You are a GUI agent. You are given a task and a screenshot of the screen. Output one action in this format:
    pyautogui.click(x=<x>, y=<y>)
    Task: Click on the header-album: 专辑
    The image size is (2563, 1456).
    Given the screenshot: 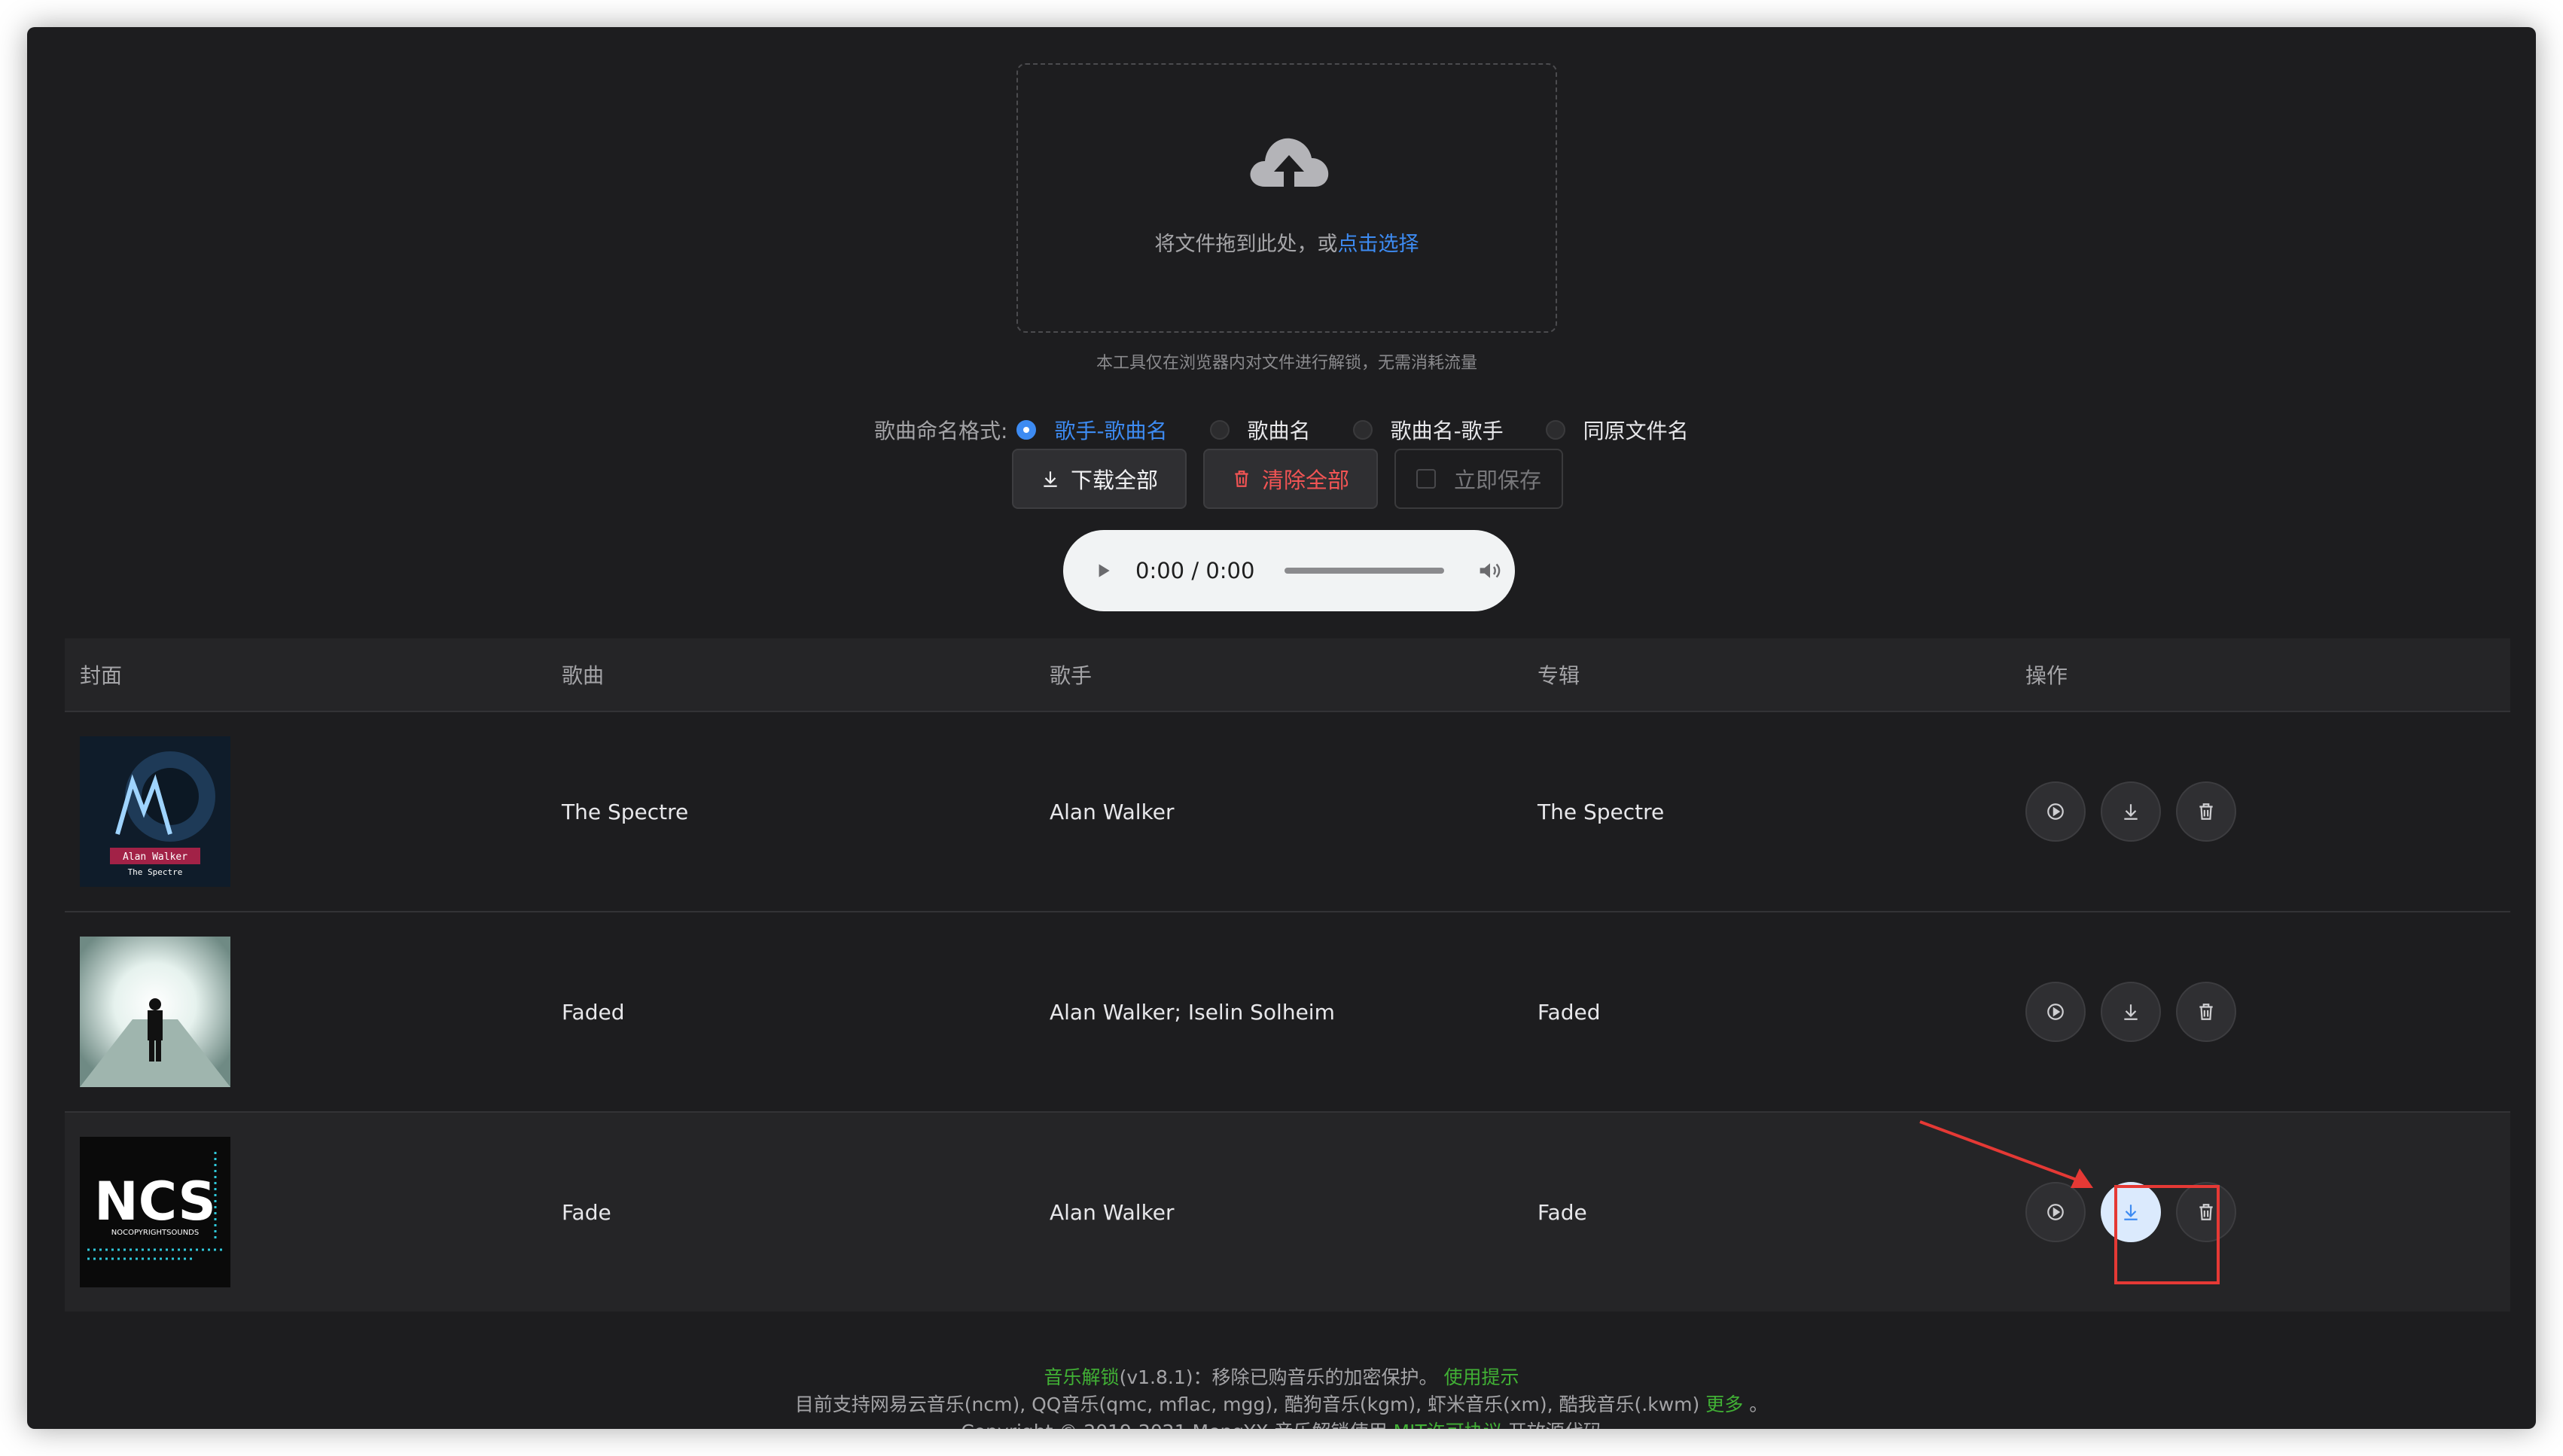 What is the action you would take?
    pyautogui.click(x=1558, y=675)
    